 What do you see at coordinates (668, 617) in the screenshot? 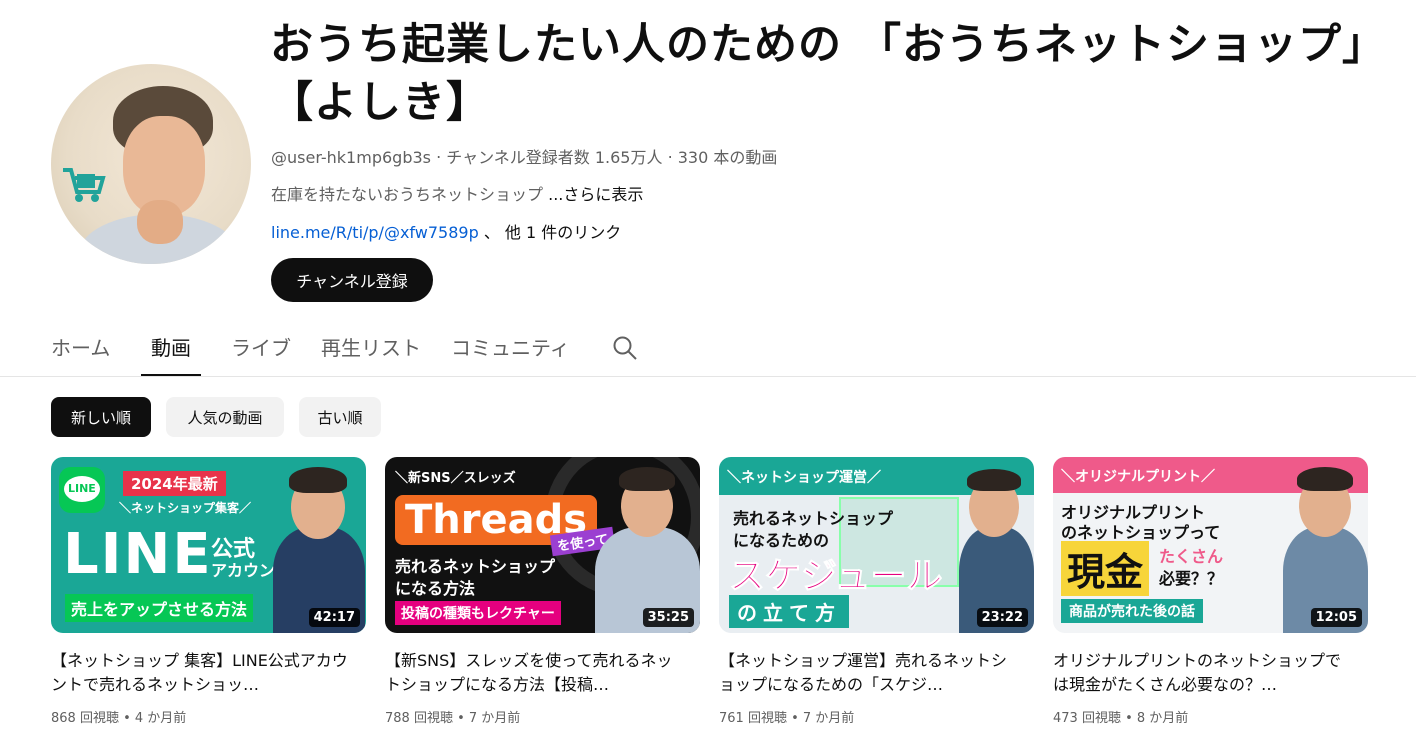
I see `video-duration: 35:25` at bounding box center [668, 617].